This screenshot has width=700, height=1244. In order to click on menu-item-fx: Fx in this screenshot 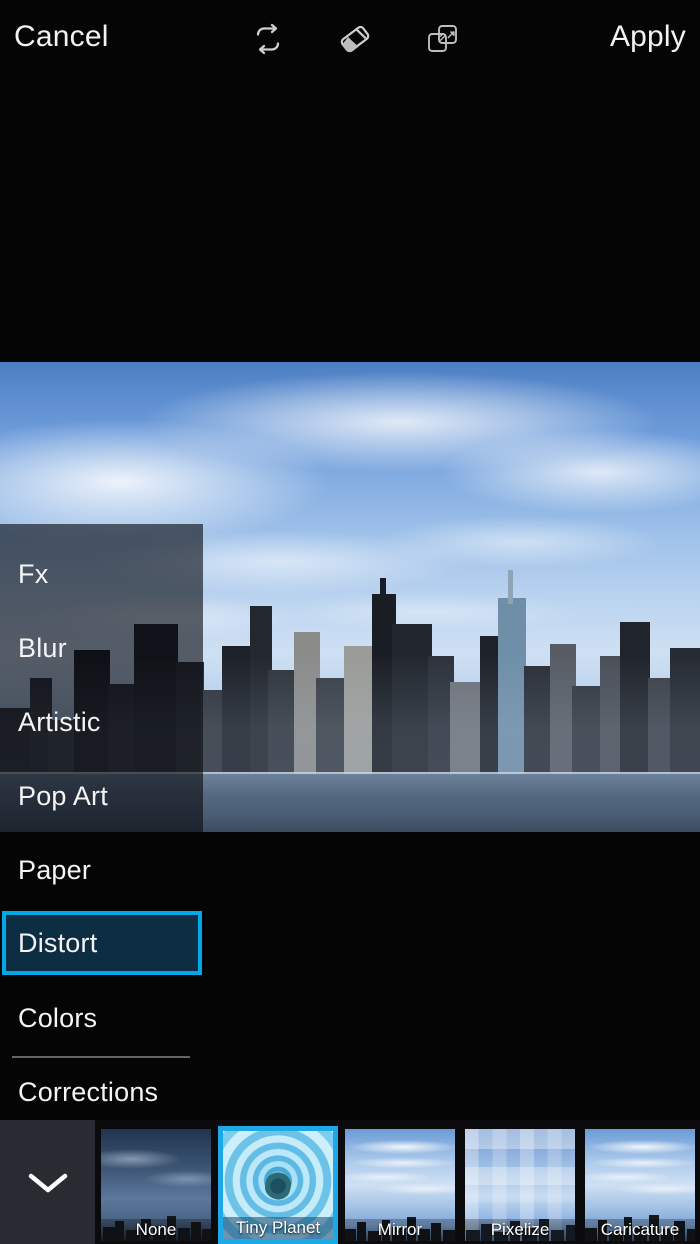, I will do `click(101, 574)`.